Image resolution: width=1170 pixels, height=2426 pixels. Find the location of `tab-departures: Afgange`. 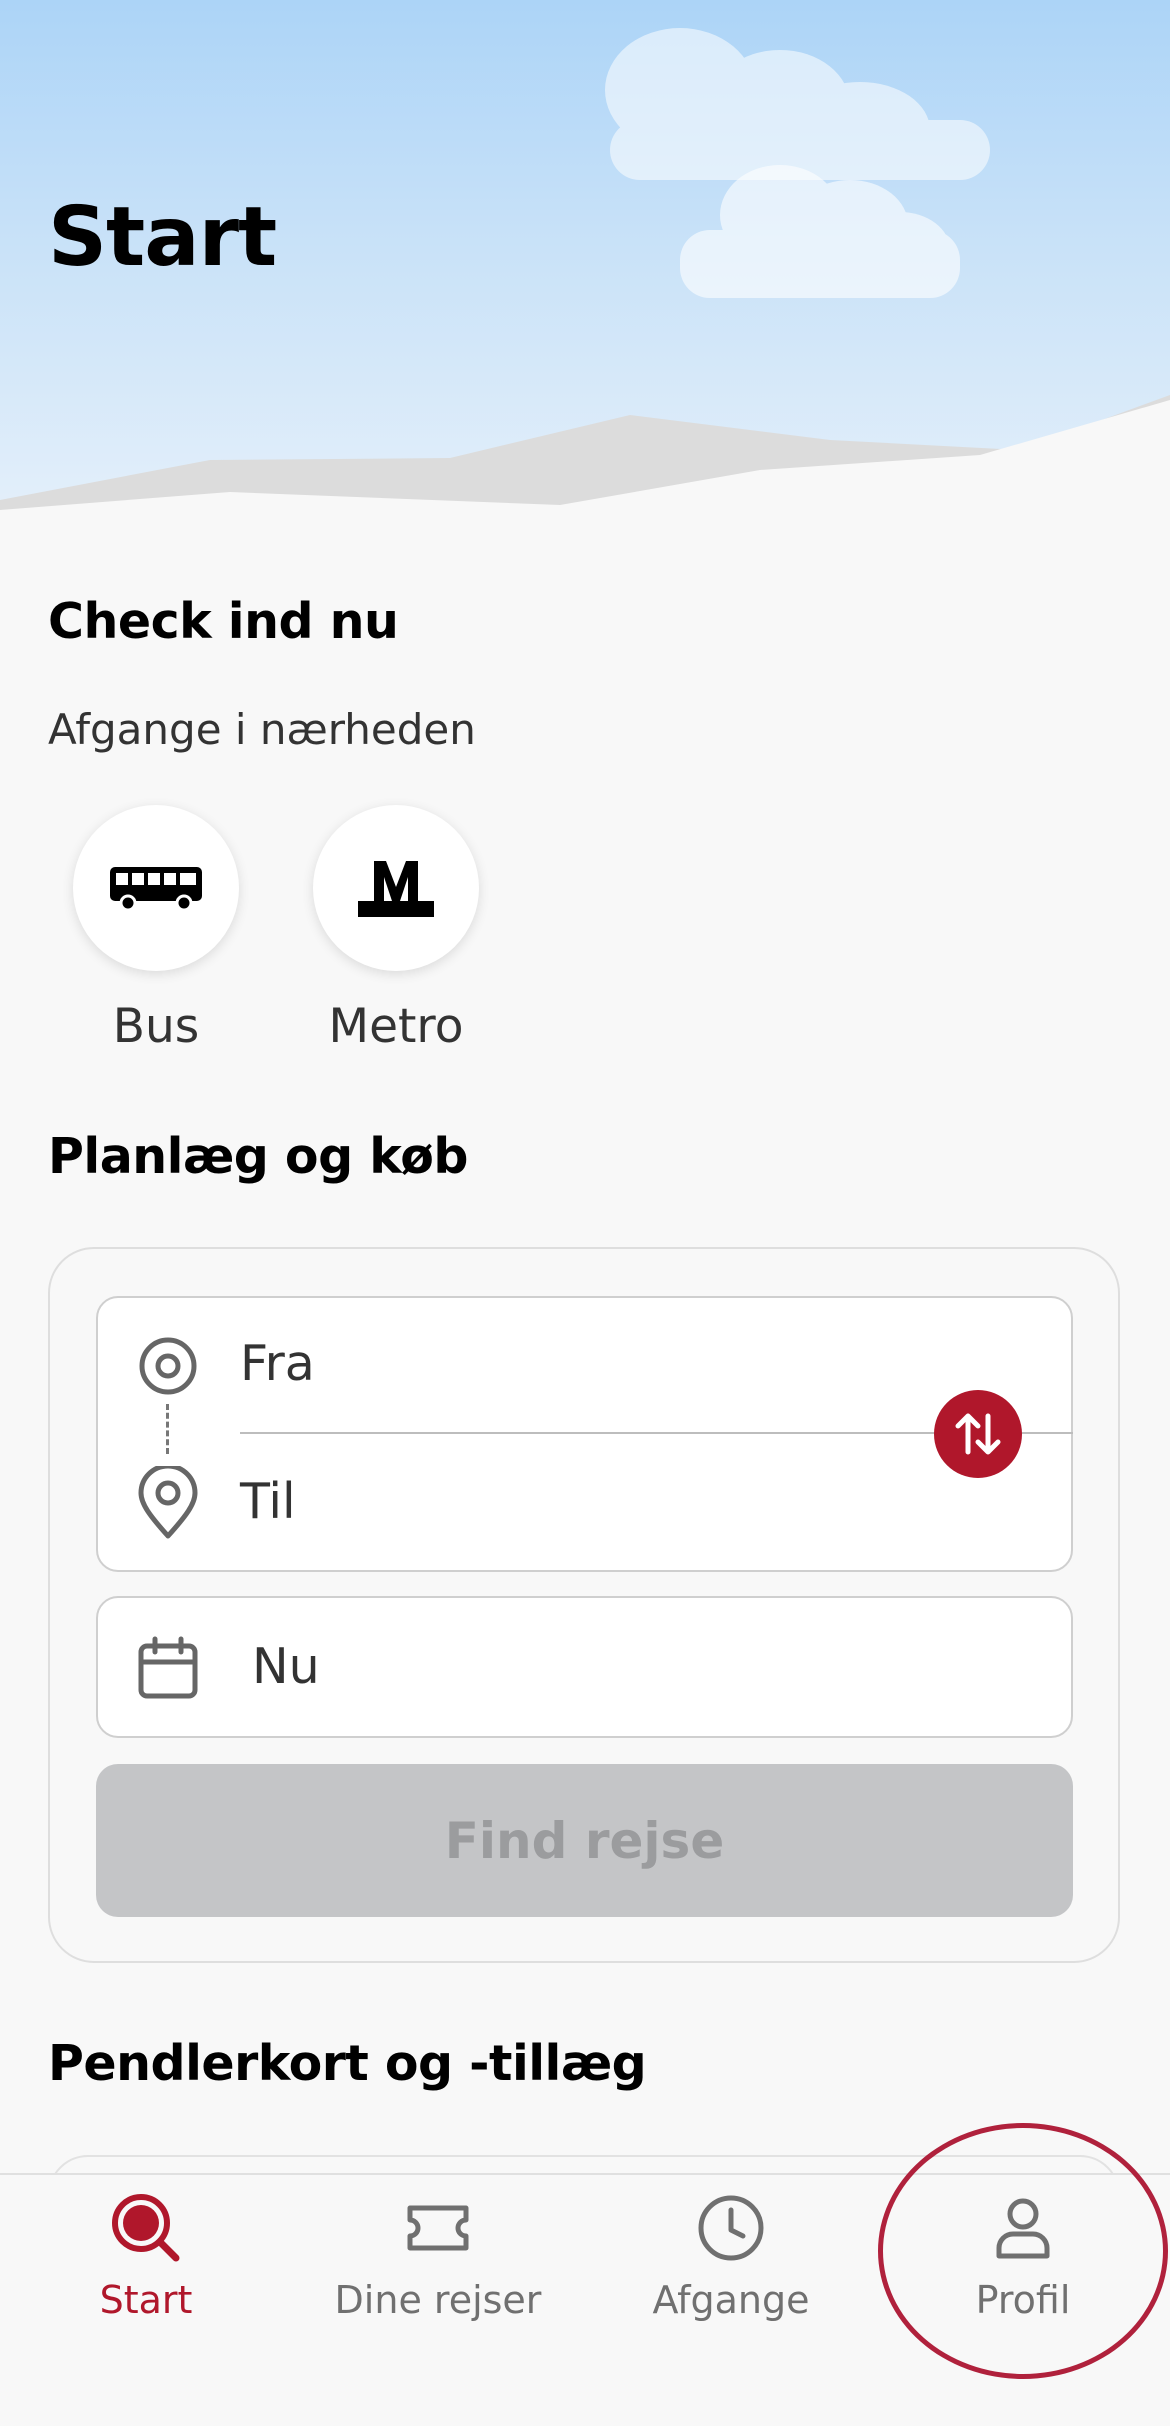

tab-departures: Afgange is located at coordinates (731, 2256).